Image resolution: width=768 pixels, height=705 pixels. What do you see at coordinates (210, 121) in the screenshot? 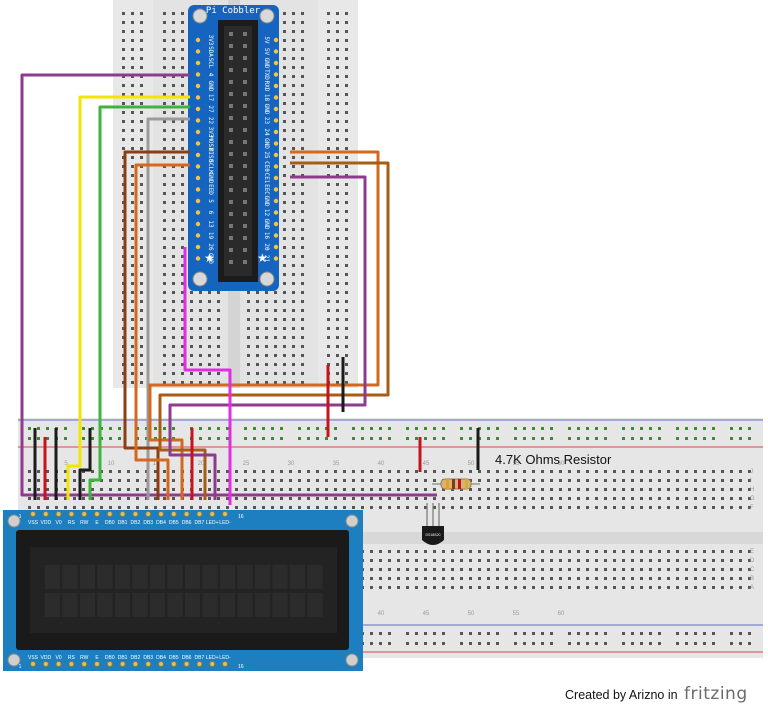
I see `cobbler-pin-label: 22` at bounding box center [210, 121].